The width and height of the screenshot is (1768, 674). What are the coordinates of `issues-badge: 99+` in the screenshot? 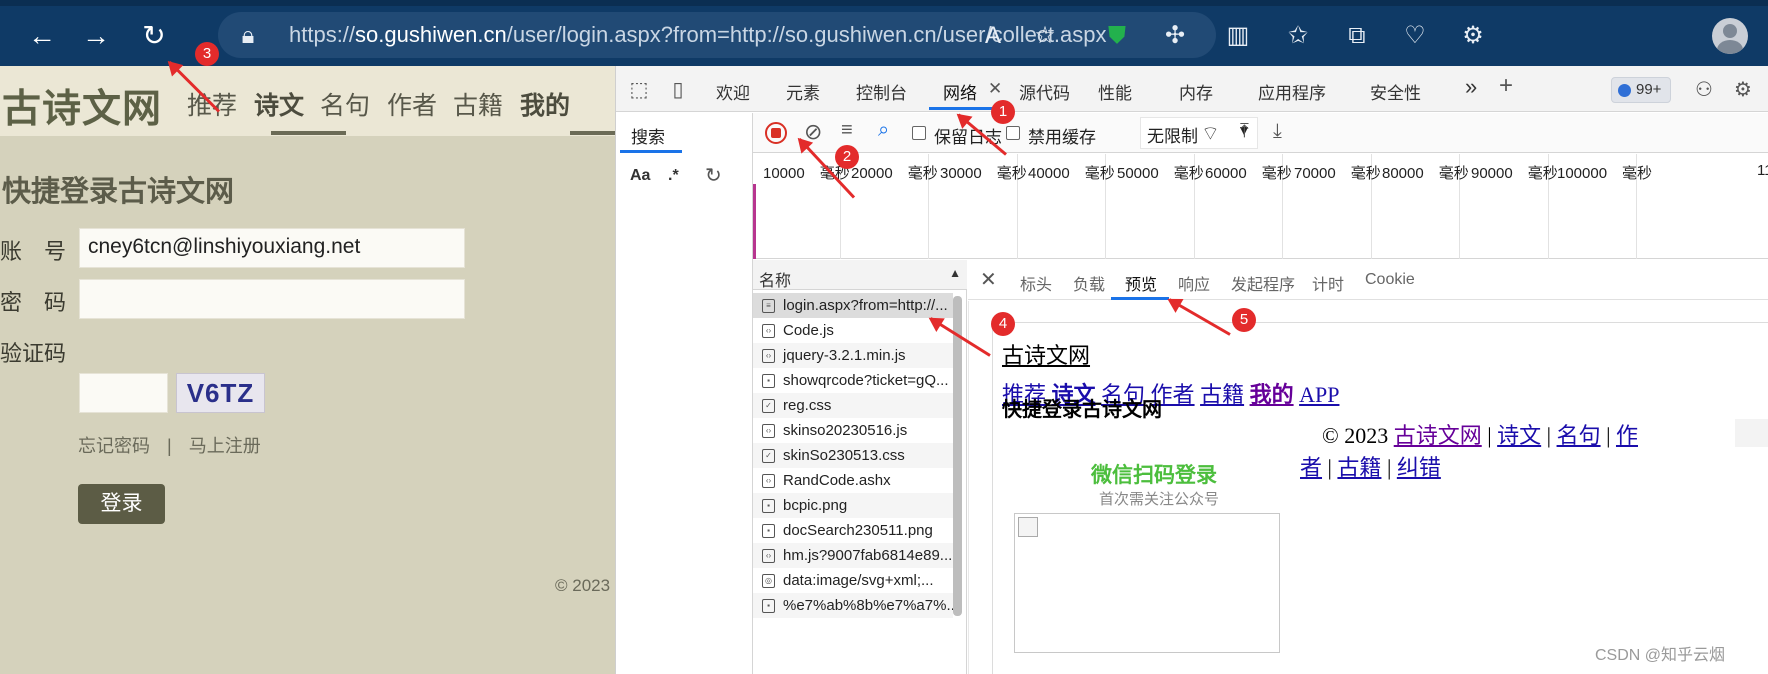 It's located at (1641, 90).